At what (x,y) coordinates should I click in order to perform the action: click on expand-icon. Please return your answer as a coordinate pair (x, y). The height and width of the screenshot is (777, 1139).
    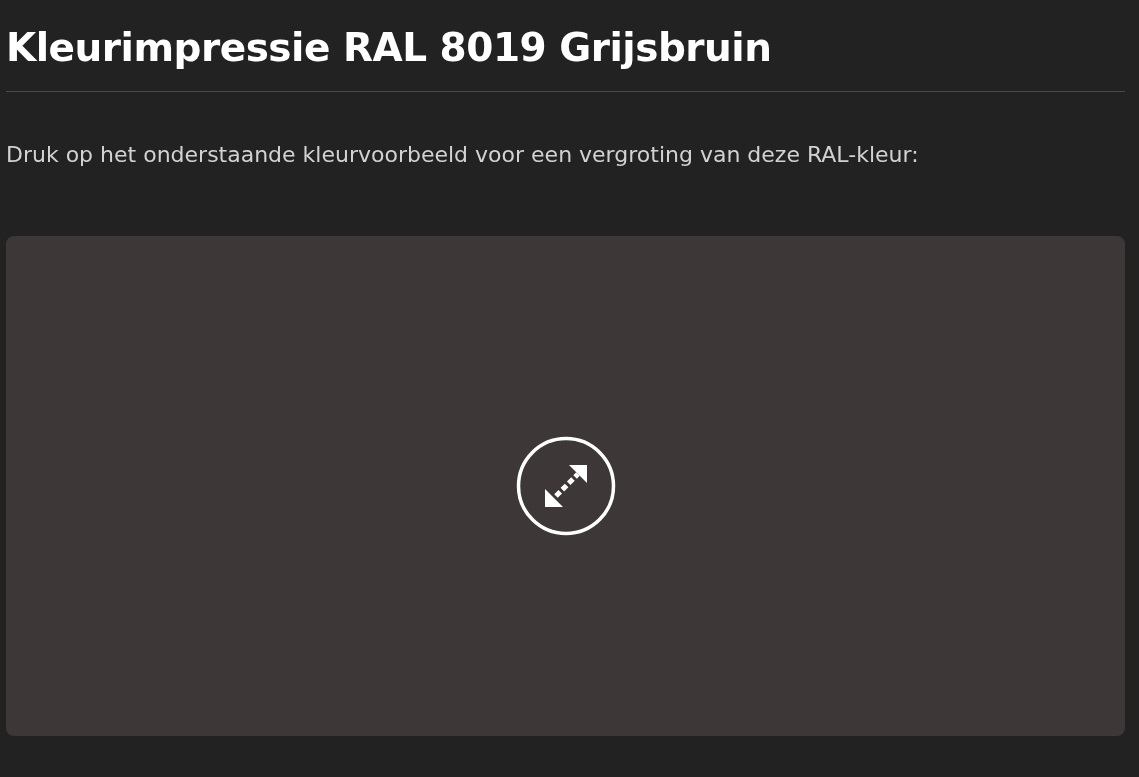
    Looking at the image, I should click on (565, 486).